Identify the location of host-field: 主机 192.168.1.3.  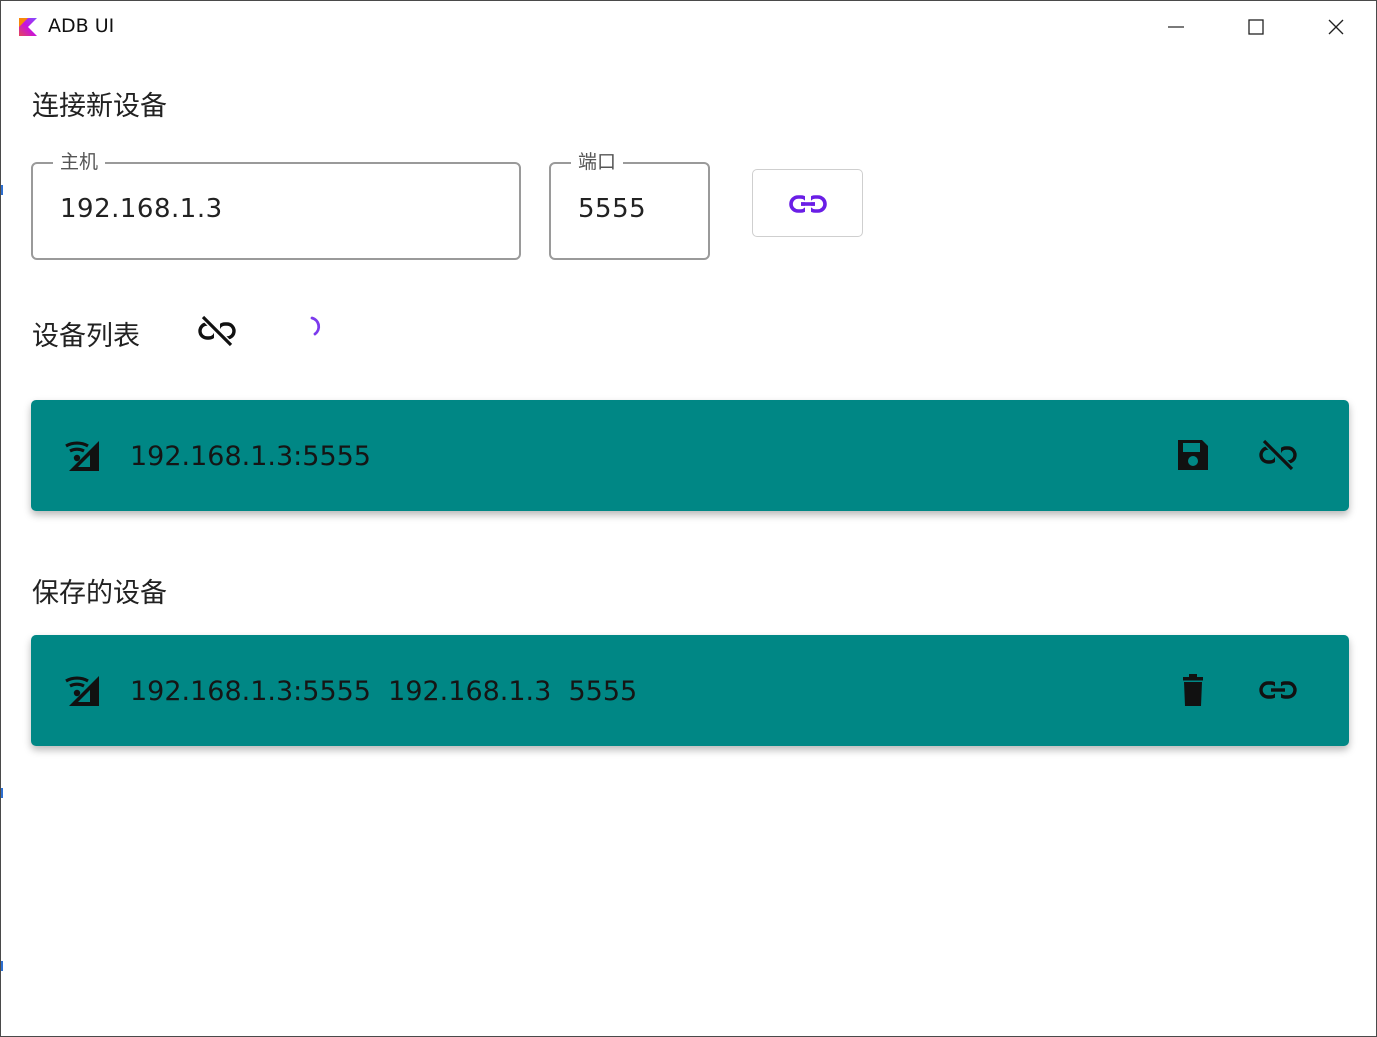
(276, 205).